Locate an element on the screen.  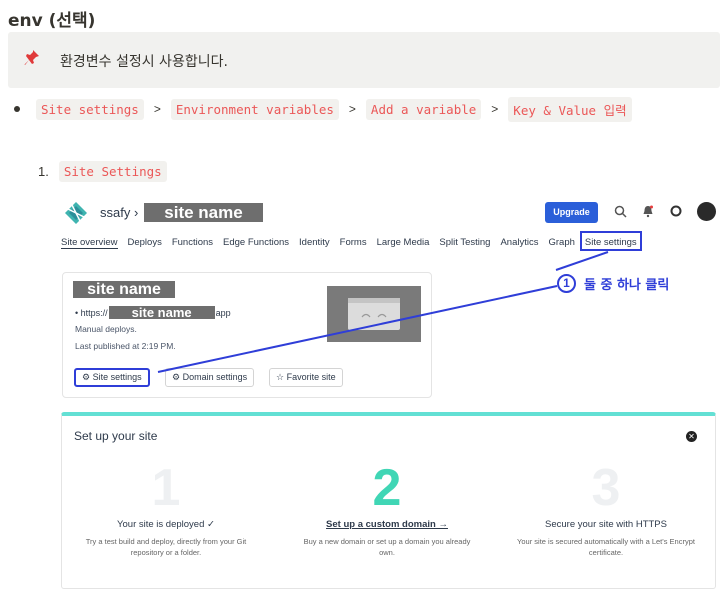
step-number-2: 2 is located at coordinates (387, 488).